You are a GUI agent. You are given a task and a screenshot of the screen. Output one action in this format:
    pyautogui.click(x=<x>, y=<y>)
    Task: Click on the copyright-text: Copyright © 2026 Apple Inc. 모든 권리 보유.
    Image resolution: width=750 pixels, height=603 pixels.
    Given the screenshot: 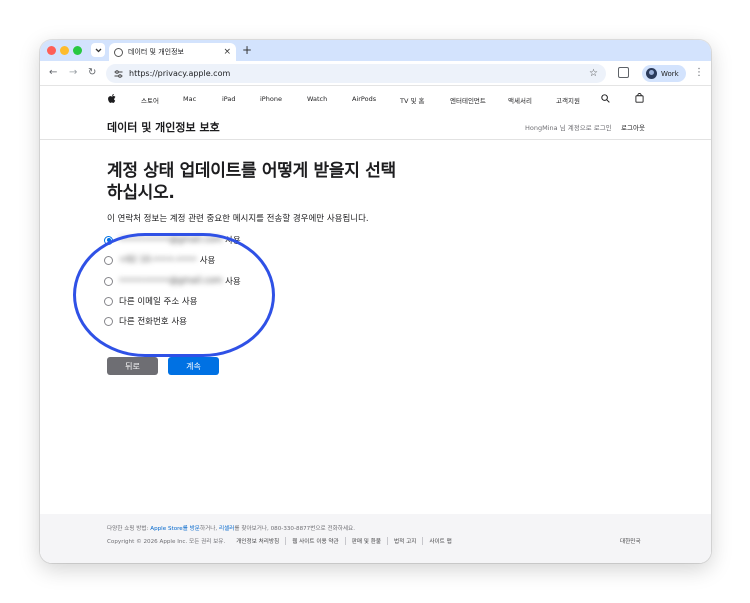 What is the action you would take?
    pyautogui.click(x=166, y=542)
    